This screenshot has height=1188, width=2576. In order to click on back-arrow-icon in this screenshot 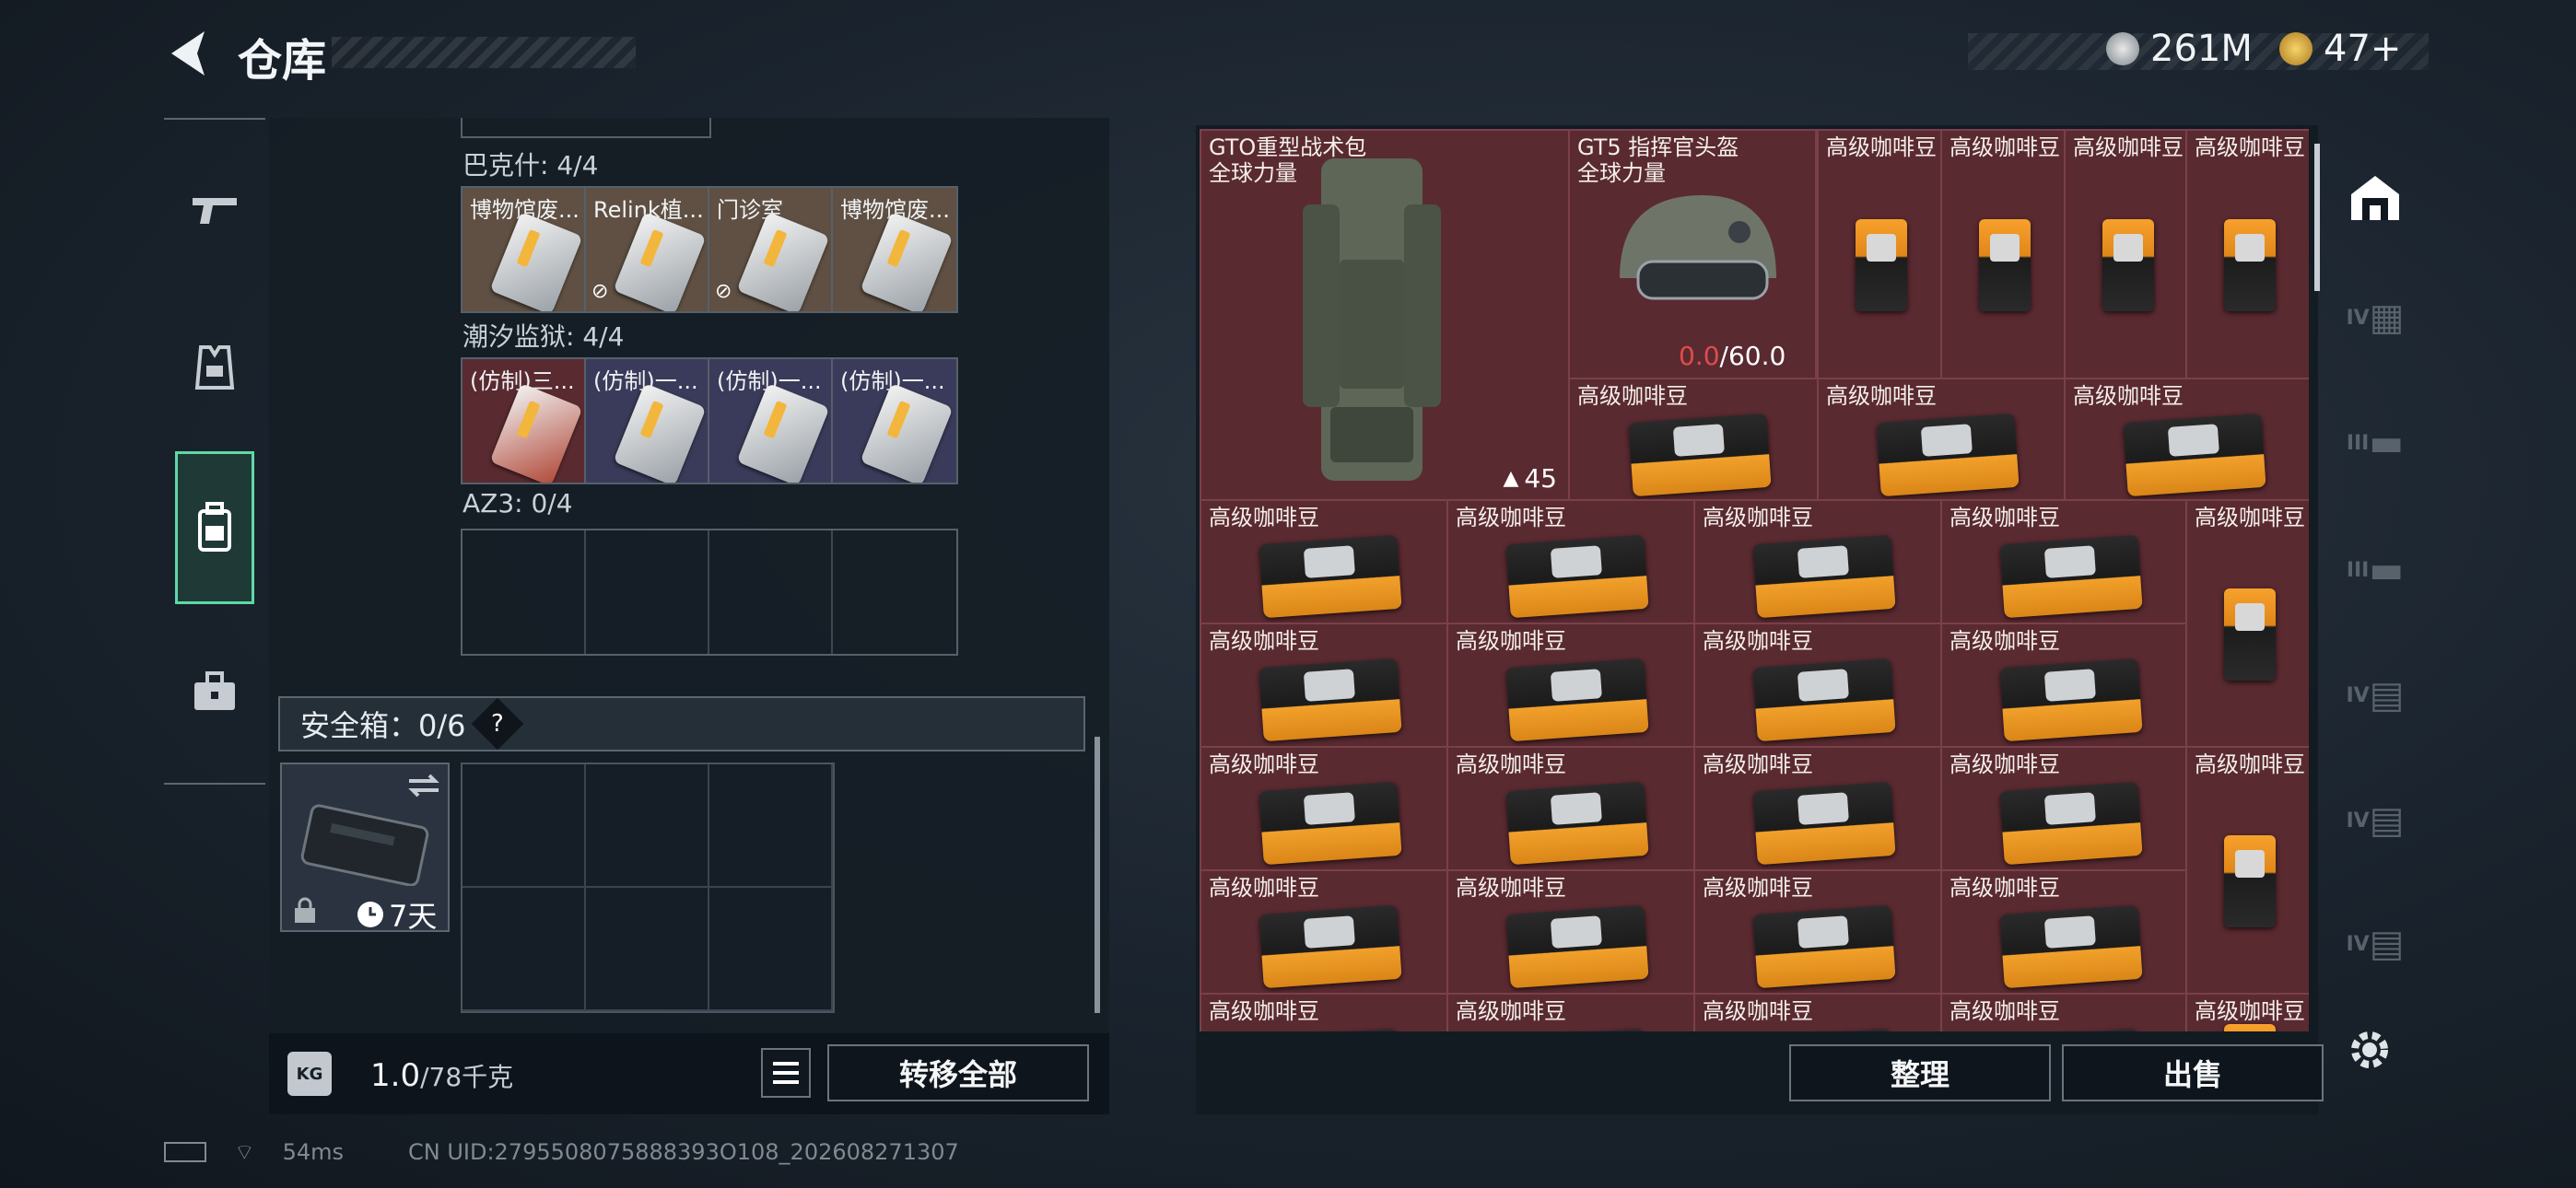, I will do `click(187, 53)`.